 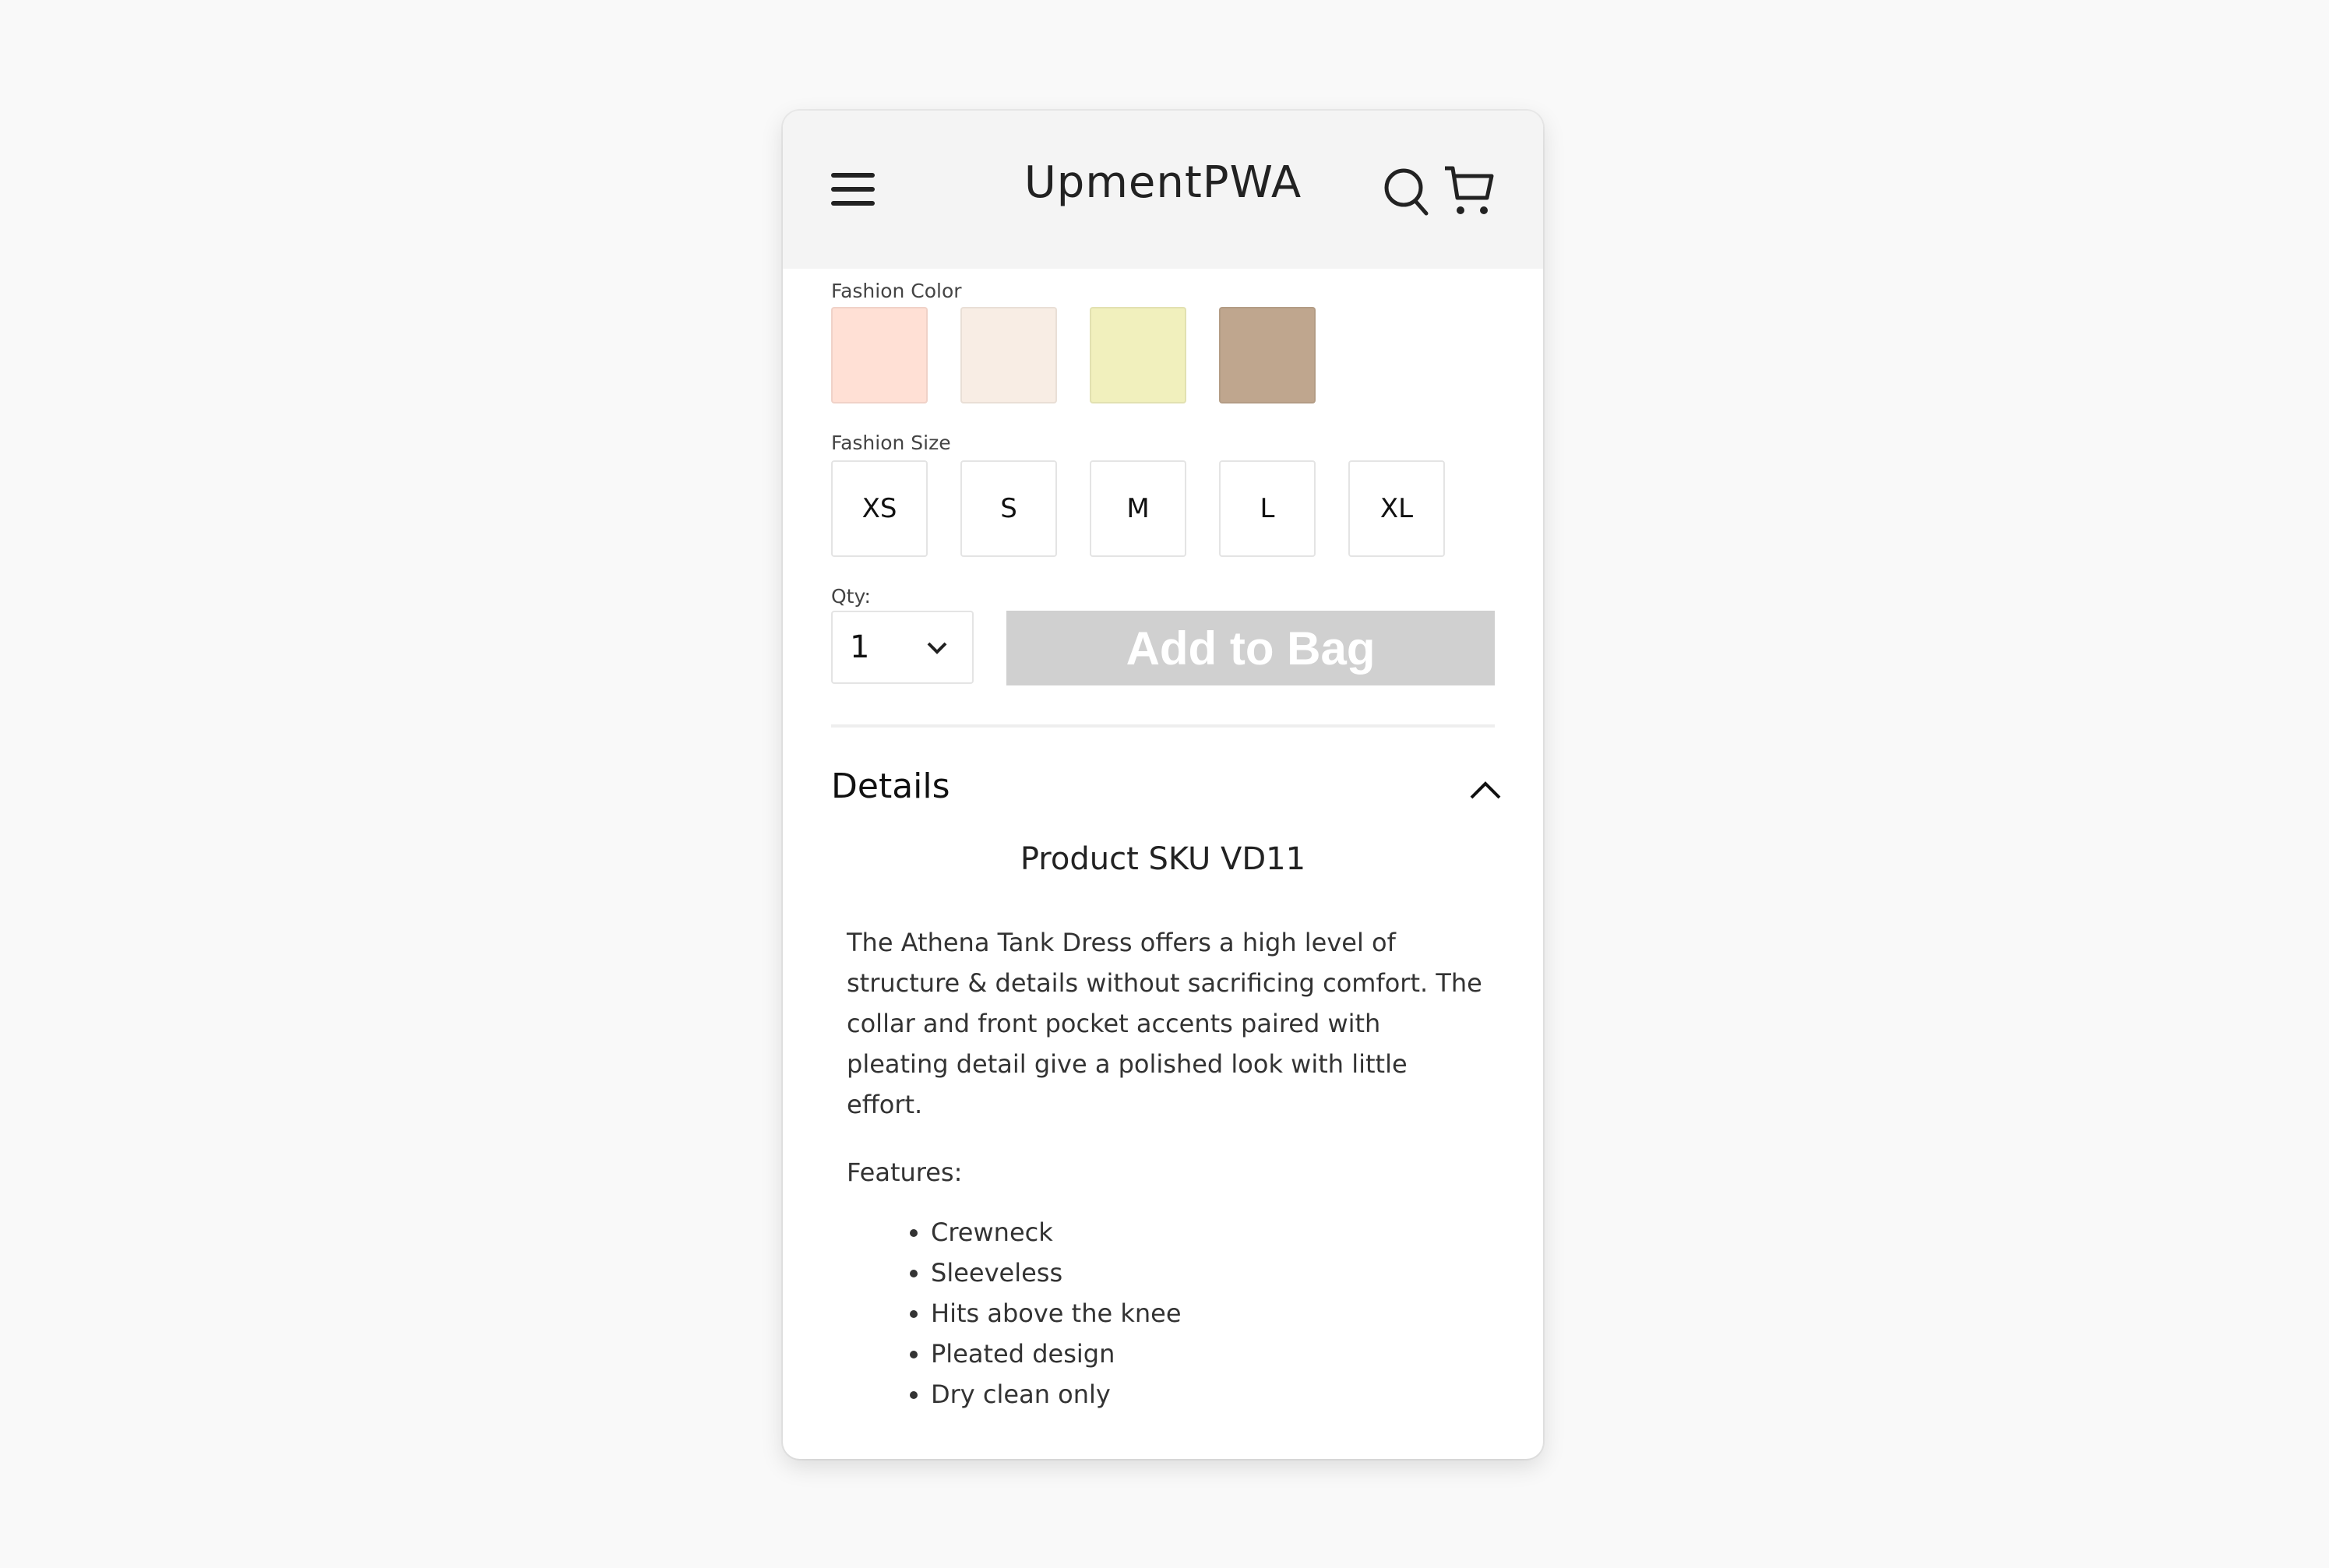 What do you see at coordinates (1213, 1233) in the screenshot?
I see `feature-item: Crewneck` at bounding box center [1213, 1233].